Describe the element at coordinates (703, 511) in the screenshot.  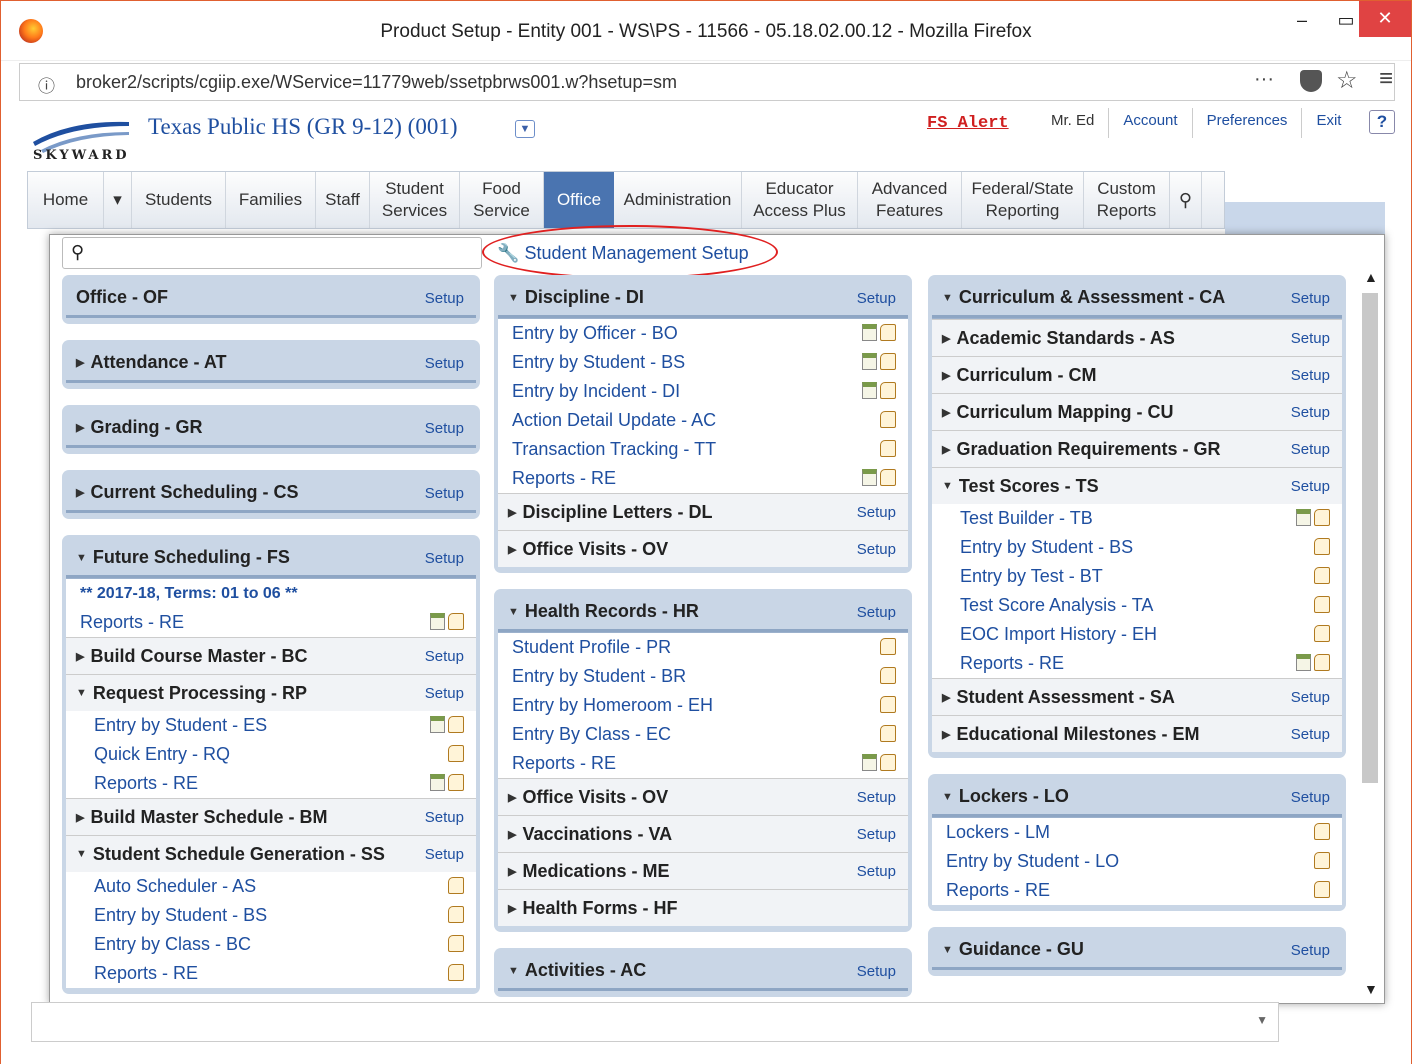
I see `subsection-discipline-letters: ▶ Discipline Letters - DL Setup` at that location.